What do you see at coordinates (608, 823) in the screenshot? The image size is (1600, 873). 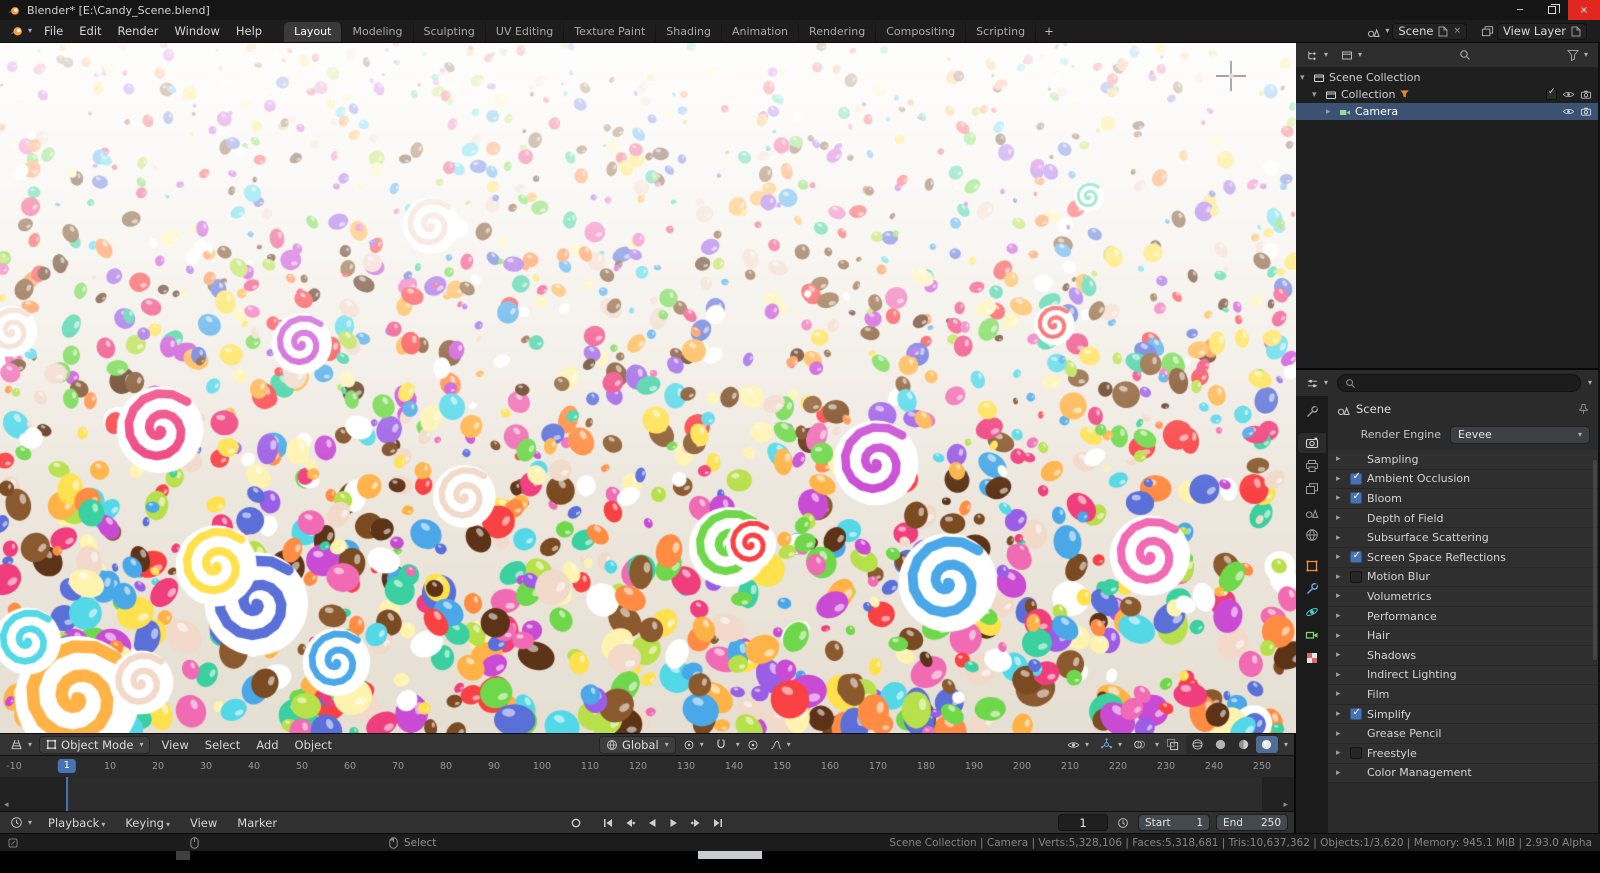 I see `jump-to-start-button` at bounding box center [608, 823].